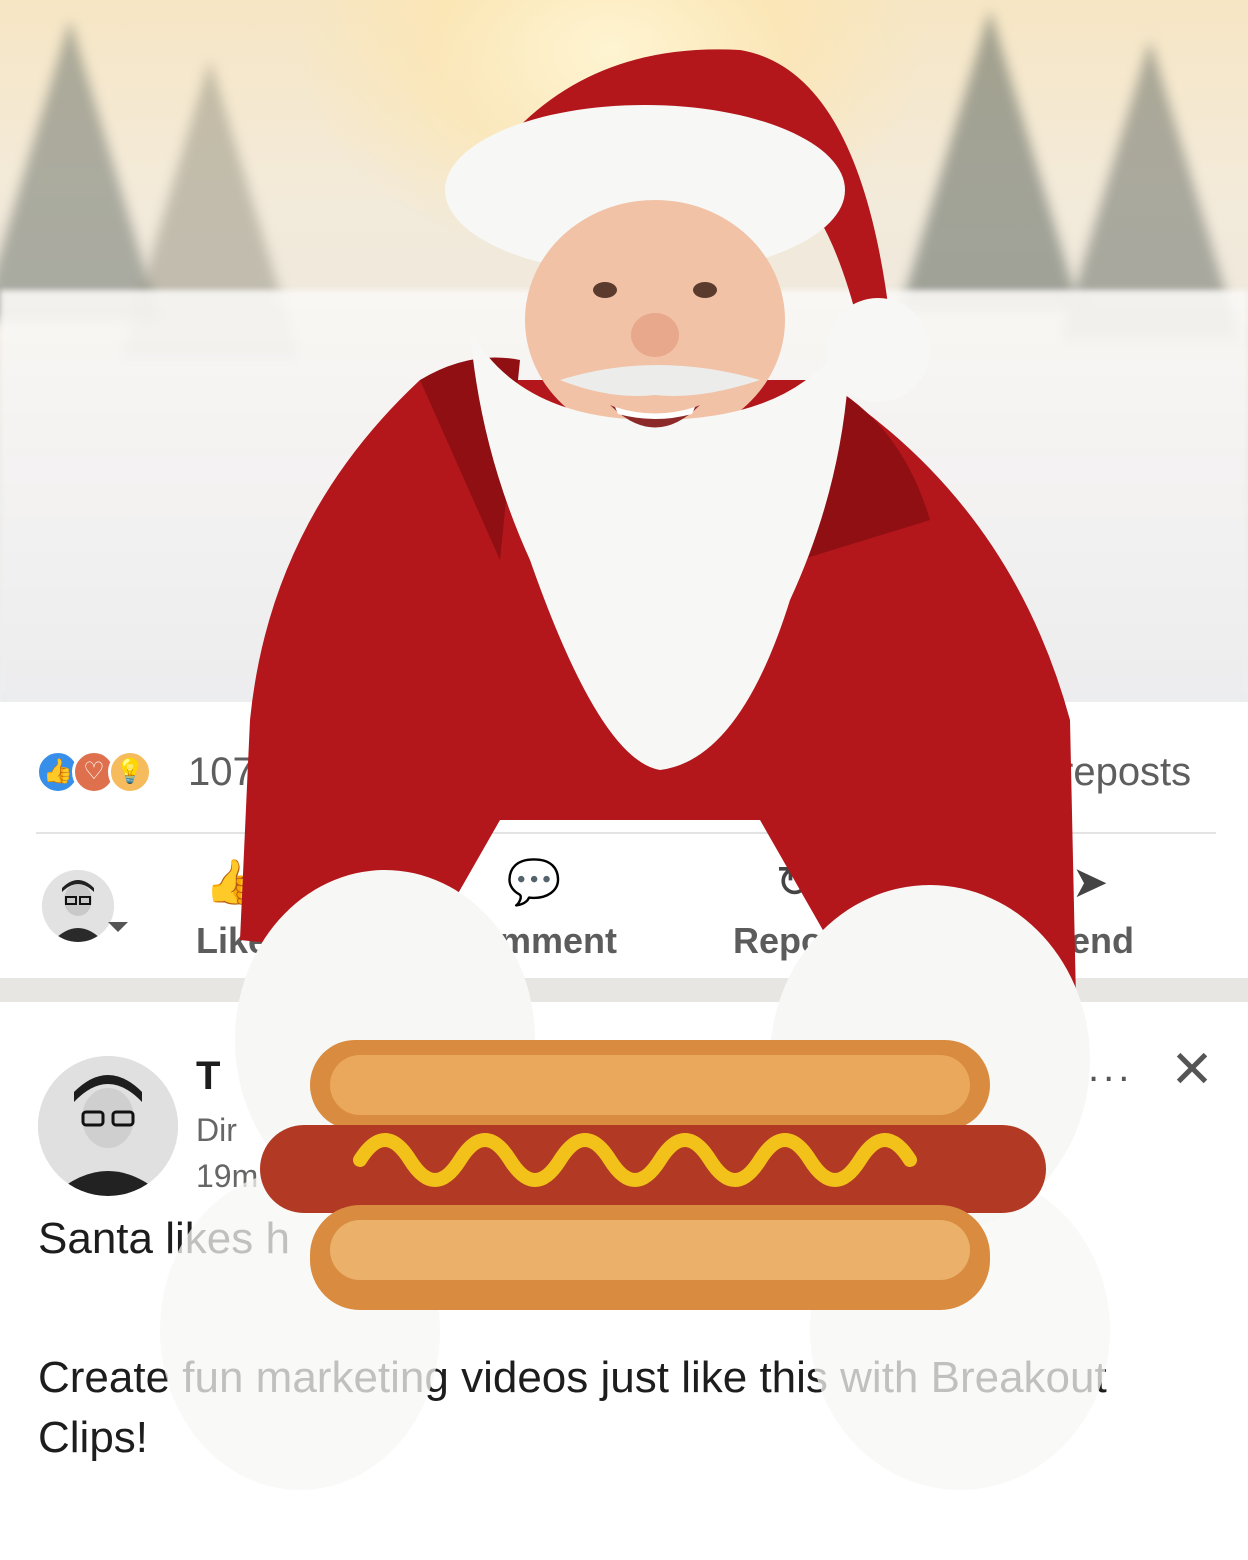 This screenshot has width=1248, height=1560. What do you see at coordinates (130, 772) in the screenshot?
I see `insightful-icon: 💡` at bounding box center [130, 772].